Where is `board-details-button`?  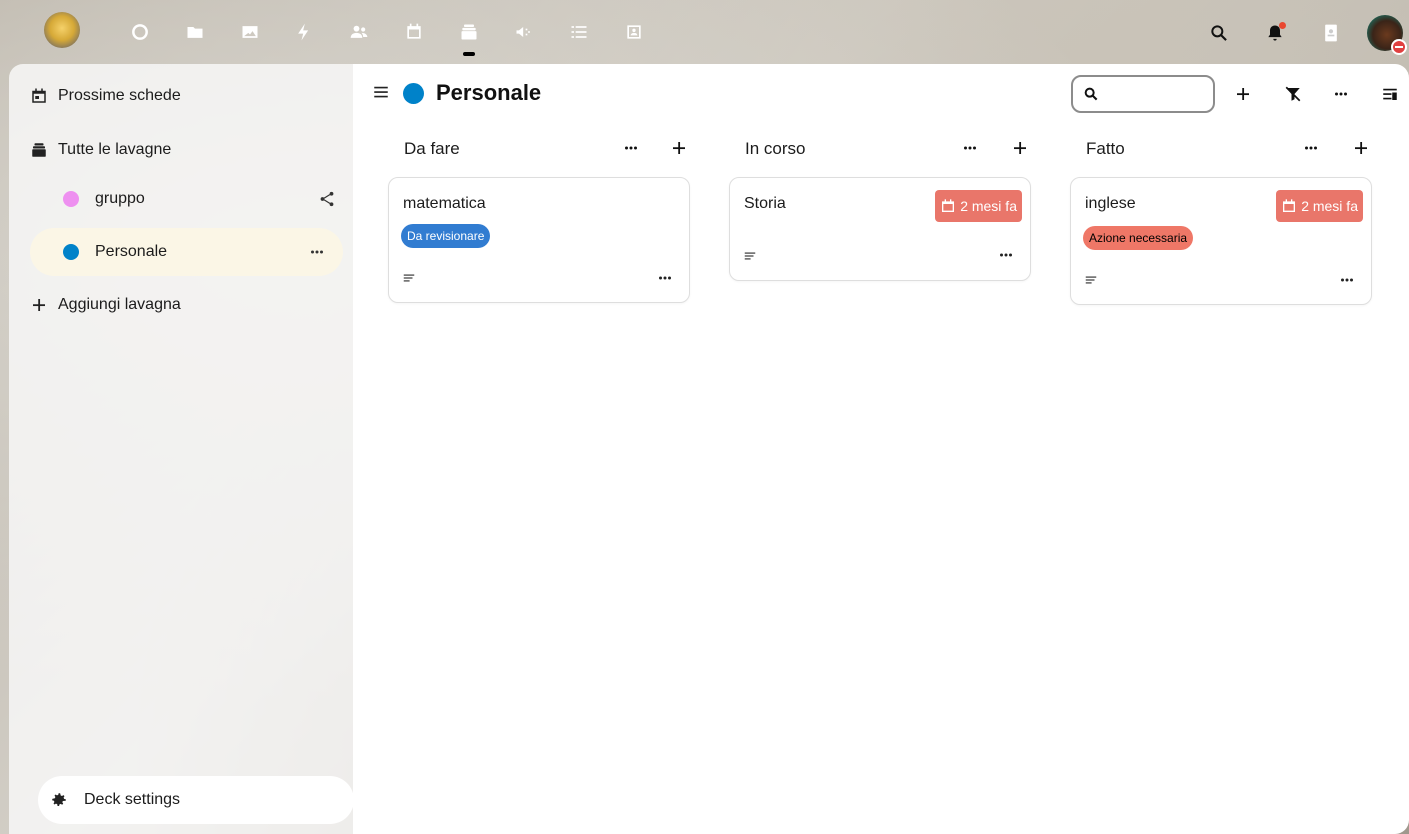
board-details-button is located at coordinates (1390, 94).